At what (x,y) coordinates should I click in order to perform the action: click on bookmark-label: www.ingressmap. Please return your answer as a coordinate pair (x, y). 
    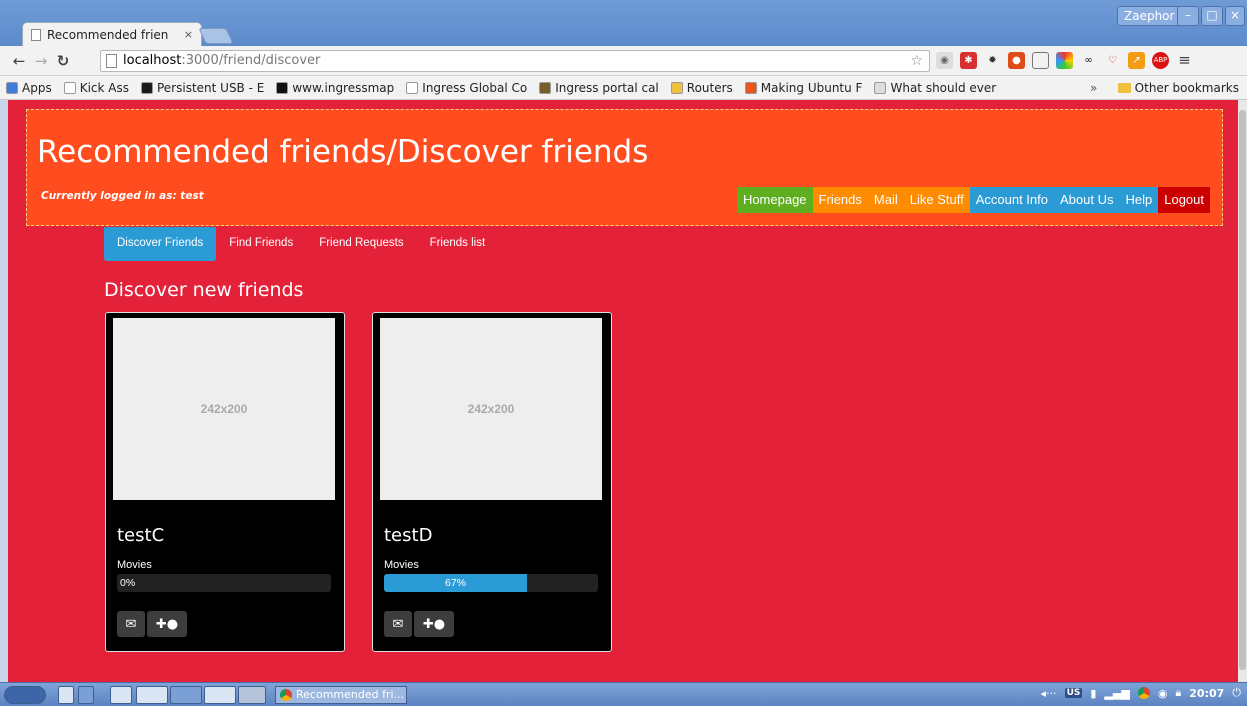
    Looking at the image, I should click on (343, 87).